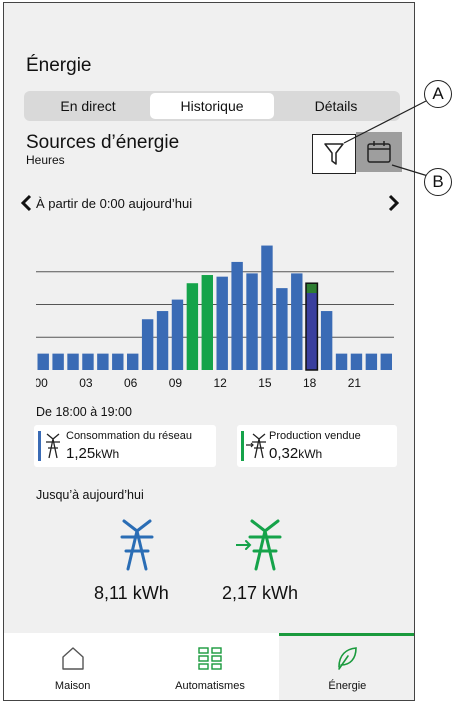  What do you see at coordinates (386, 138) in the screenshot?
I see `callout-lines` at bounding box center [386, 138].